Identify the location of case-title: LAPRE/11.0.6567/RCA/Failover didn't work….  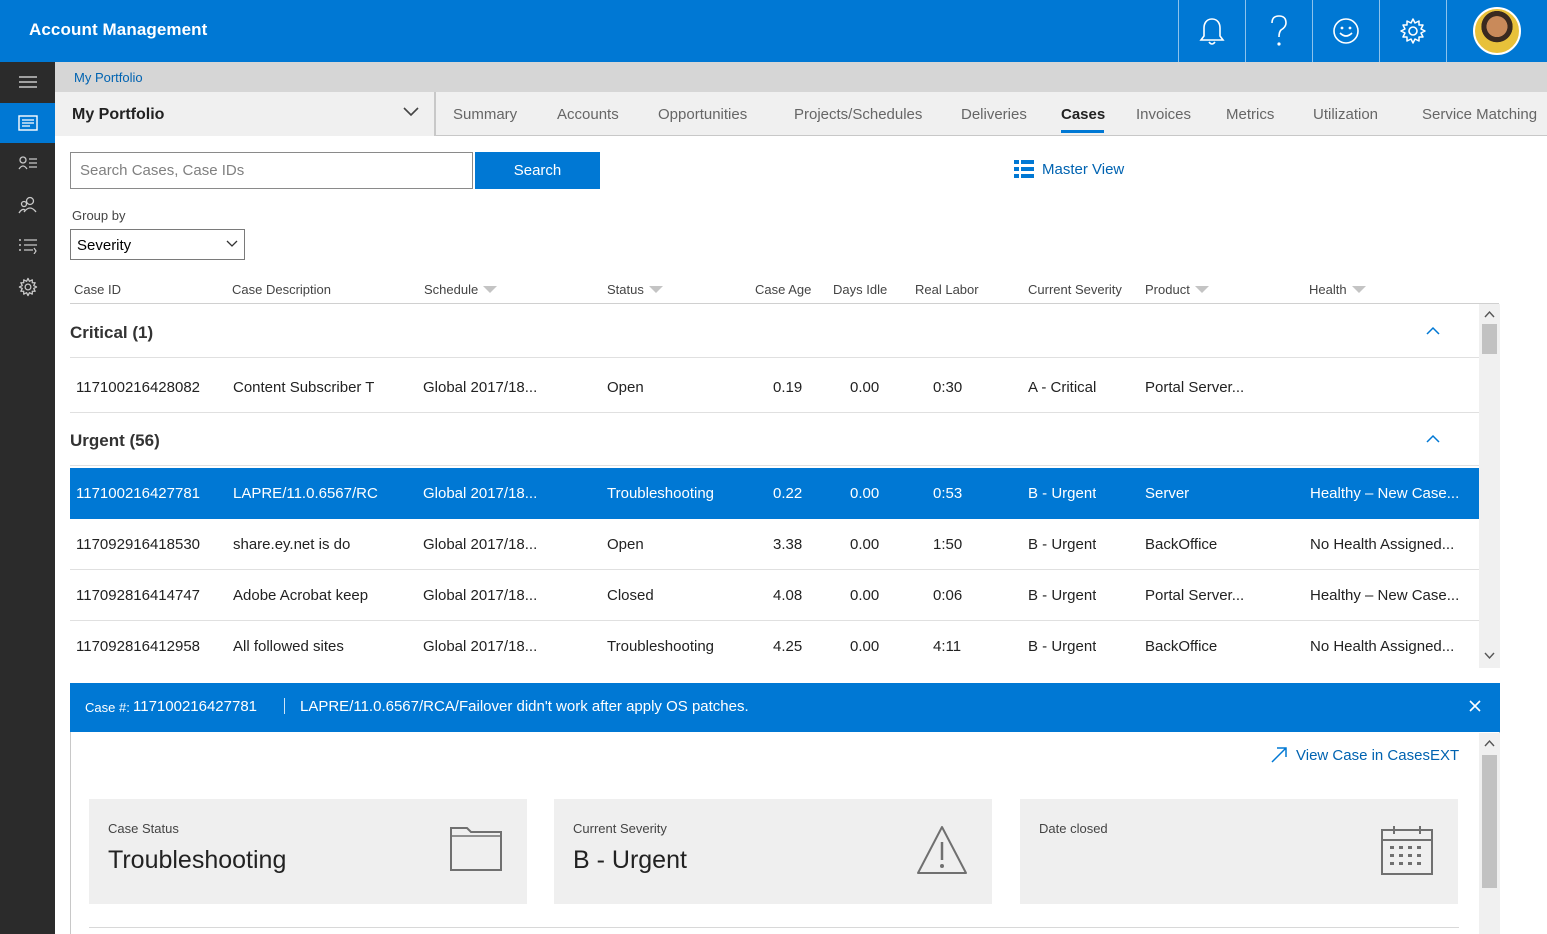
(524, 706).